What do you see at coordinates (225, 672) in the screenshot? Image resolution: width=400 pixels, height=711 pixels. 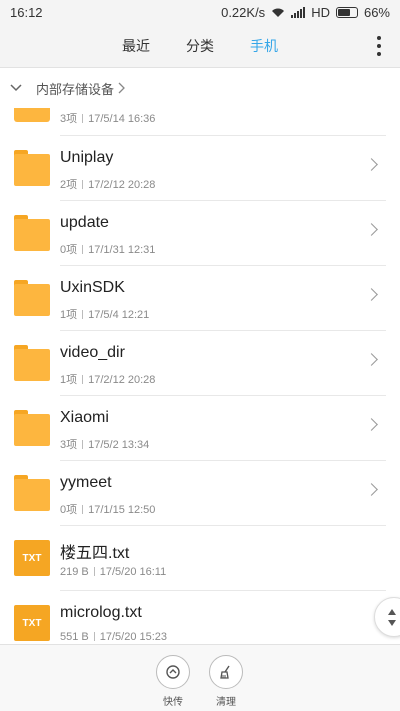 I see `broom-icon` at bounding box center [225, 672].